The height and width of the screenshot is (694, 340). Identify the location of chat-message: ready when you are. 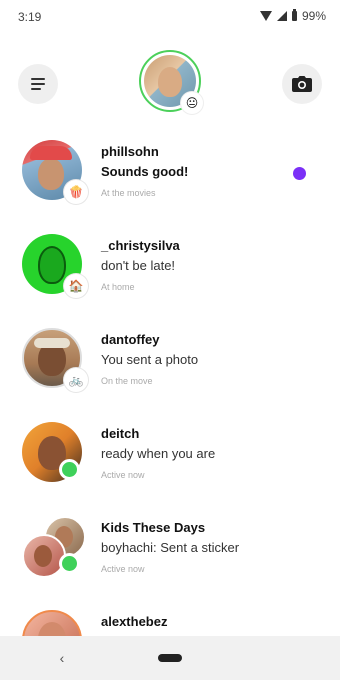
(158, 453).